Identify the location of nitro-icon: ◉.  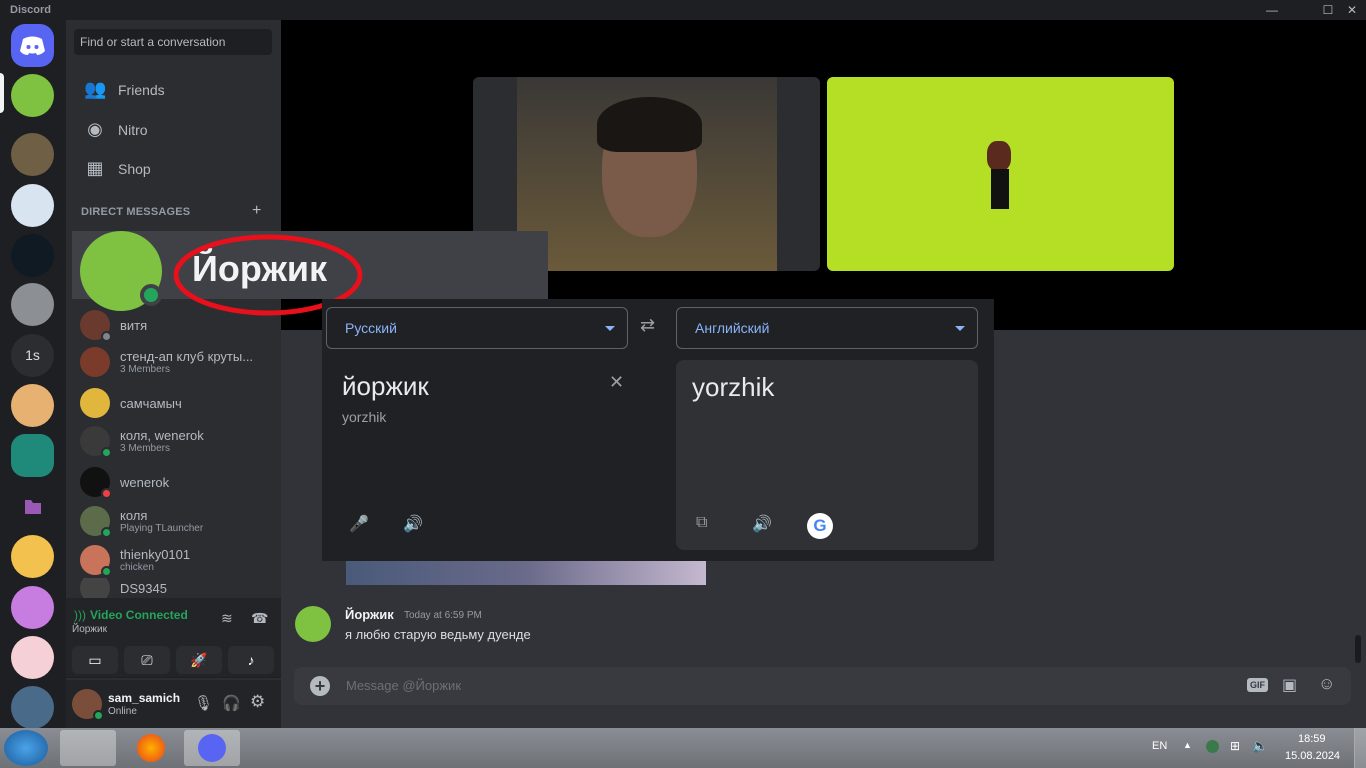
(95, 129).